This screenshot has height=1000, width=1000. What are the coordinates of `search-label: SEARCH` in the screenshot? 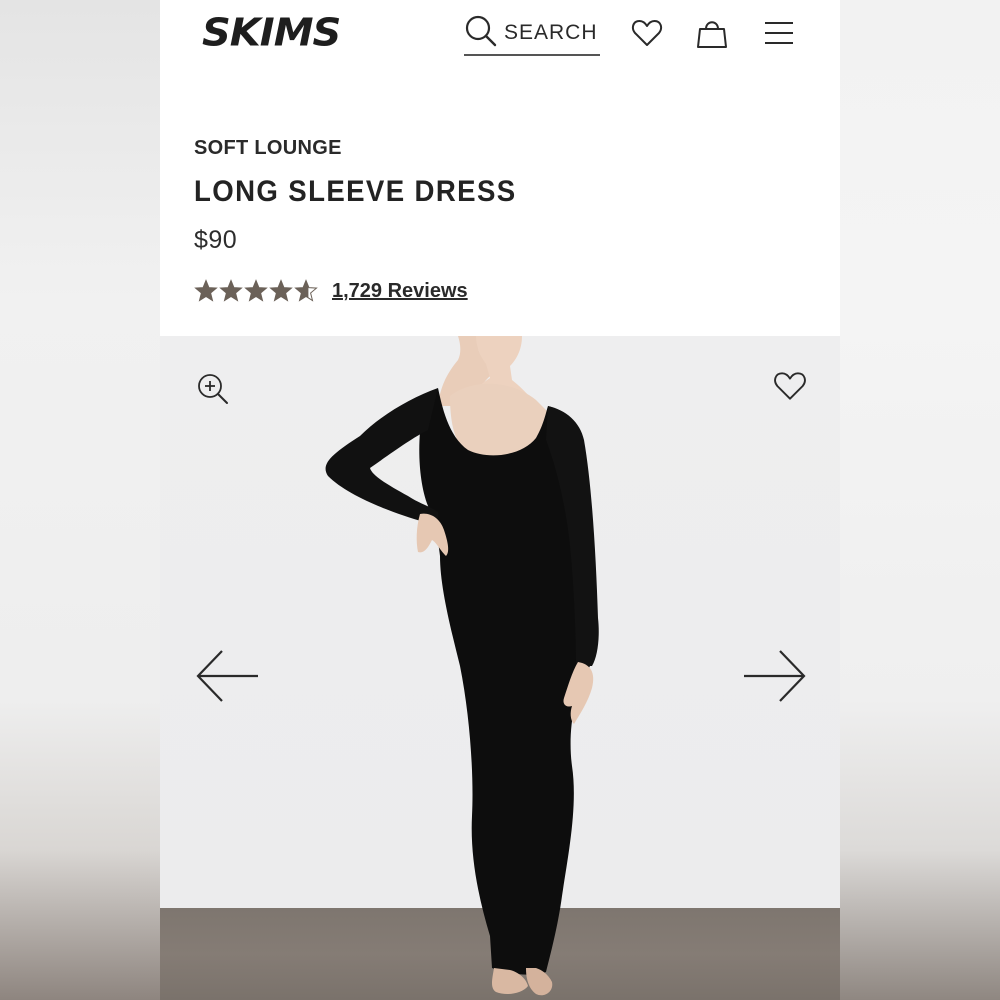 It's located at (551, 32).